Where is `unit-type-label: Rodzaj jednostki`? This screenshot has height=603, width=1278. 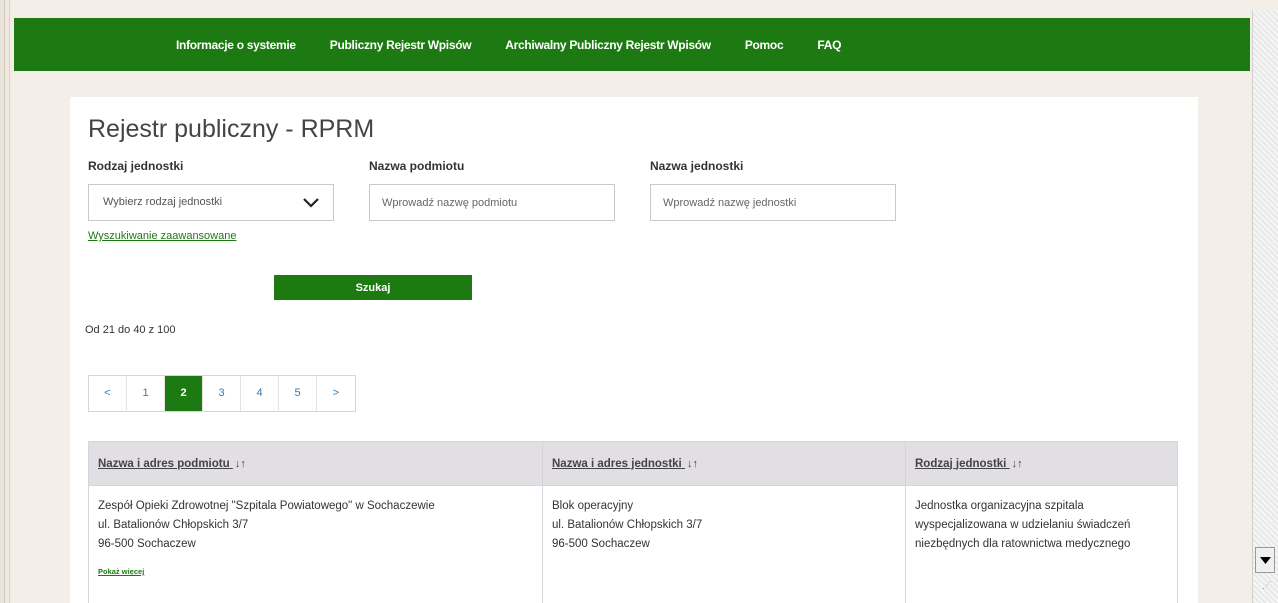
unit-type-label: Rodzaj jednostki is located at coordinates (136, 166).